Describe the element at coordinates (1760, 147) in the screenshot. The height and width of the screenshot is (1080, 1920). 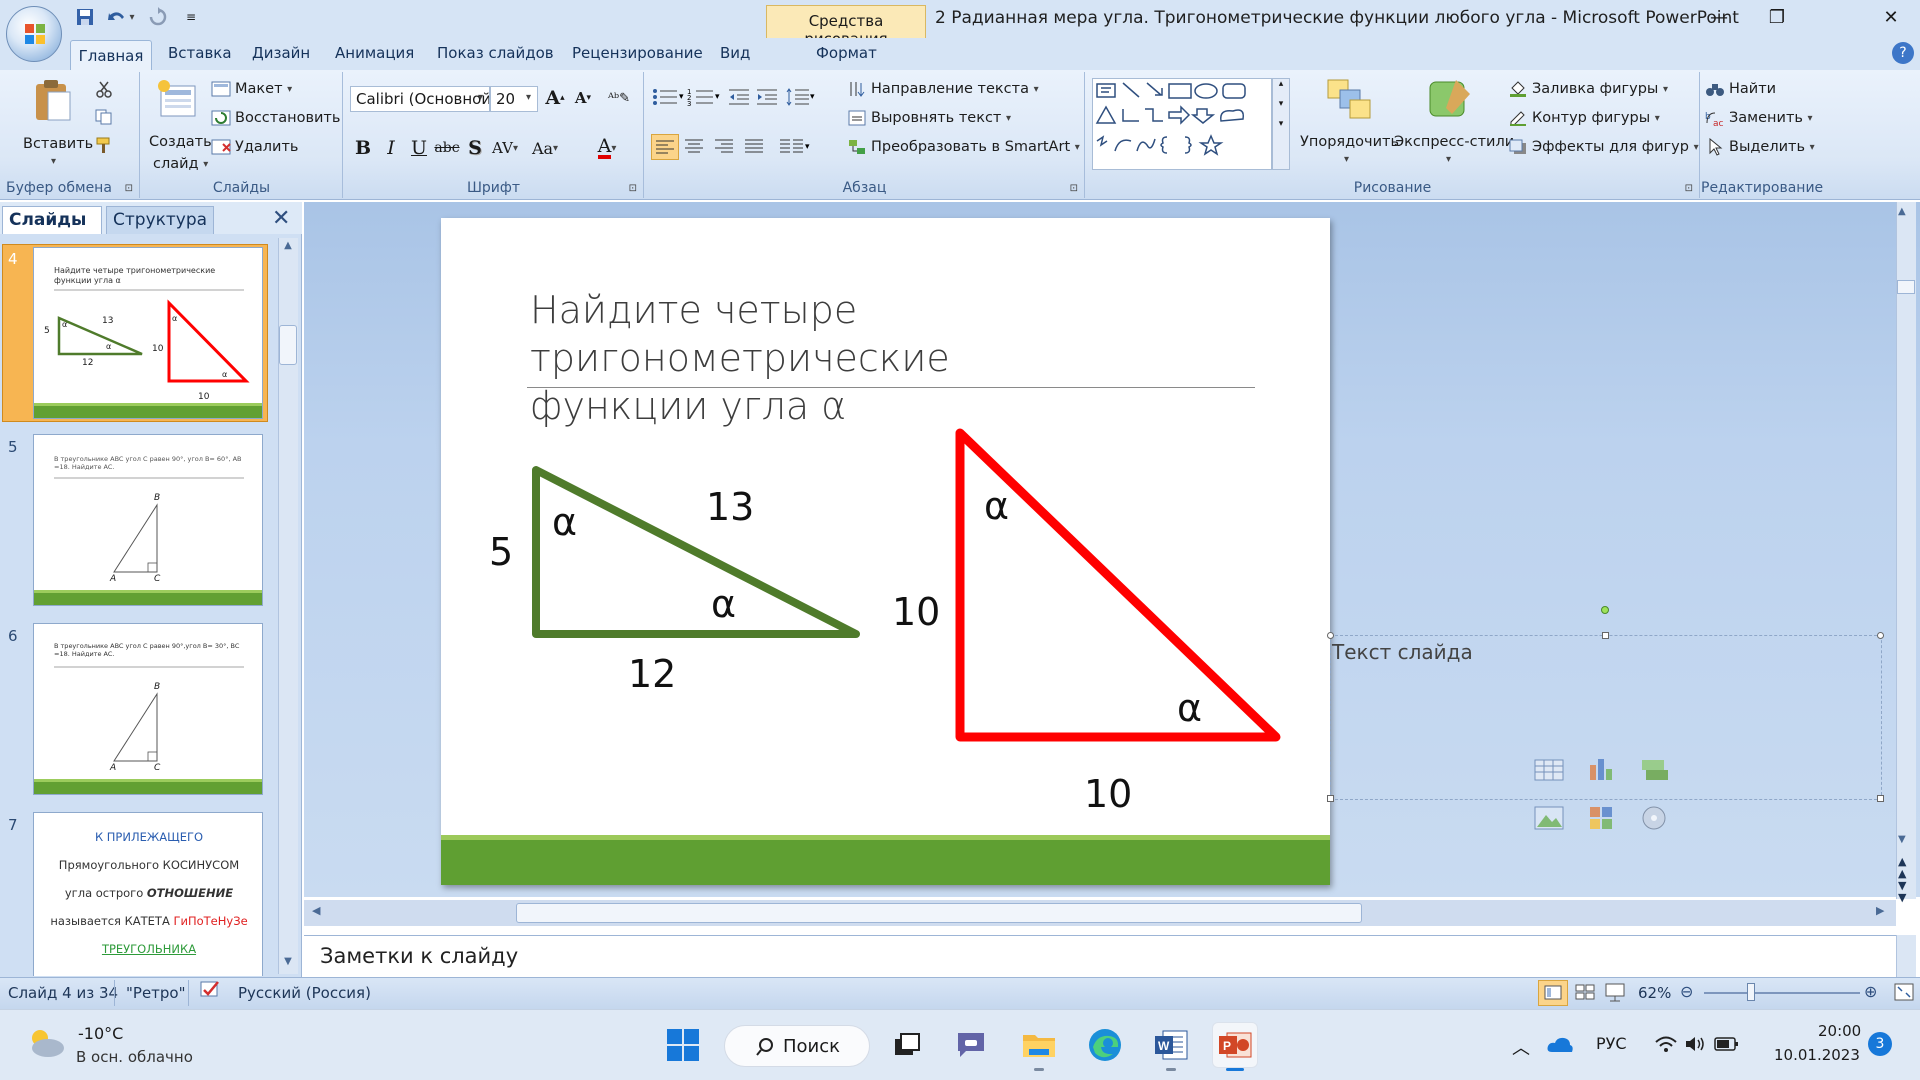
I see `select-button: Выделить ▾` at that location.